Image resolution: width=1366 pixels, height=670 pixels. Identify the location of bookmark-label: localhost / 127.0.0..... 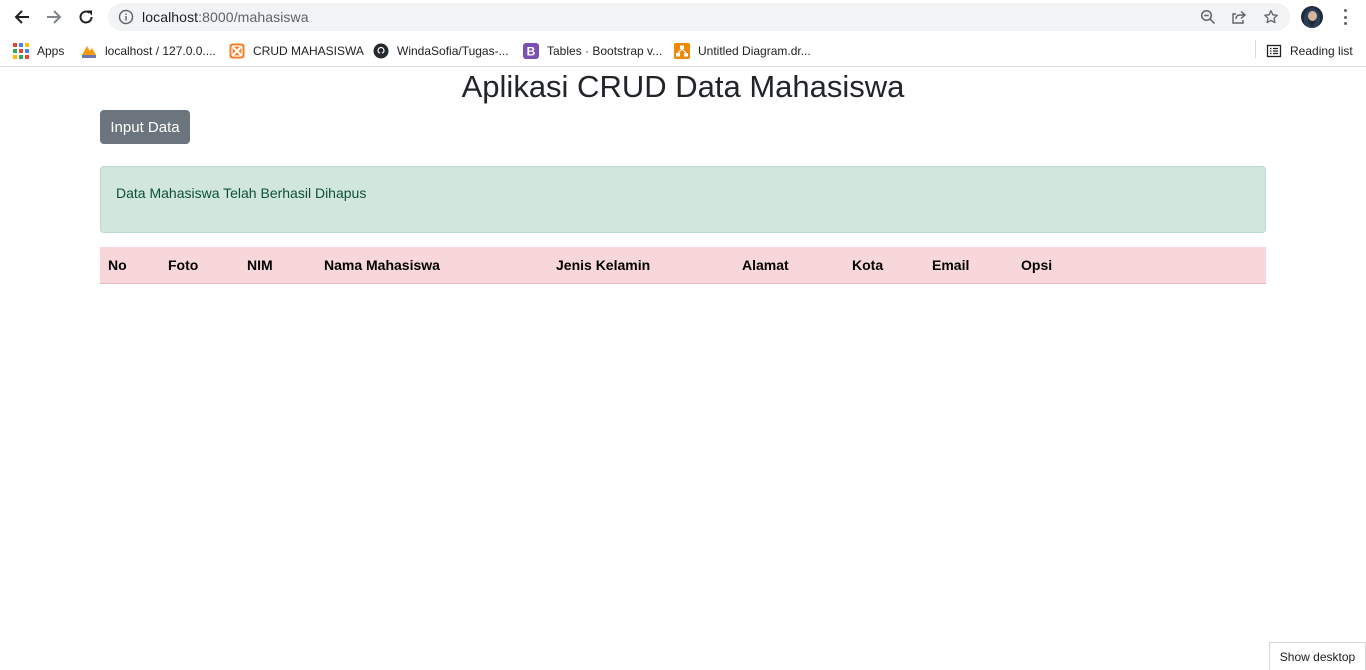
(160, 51).